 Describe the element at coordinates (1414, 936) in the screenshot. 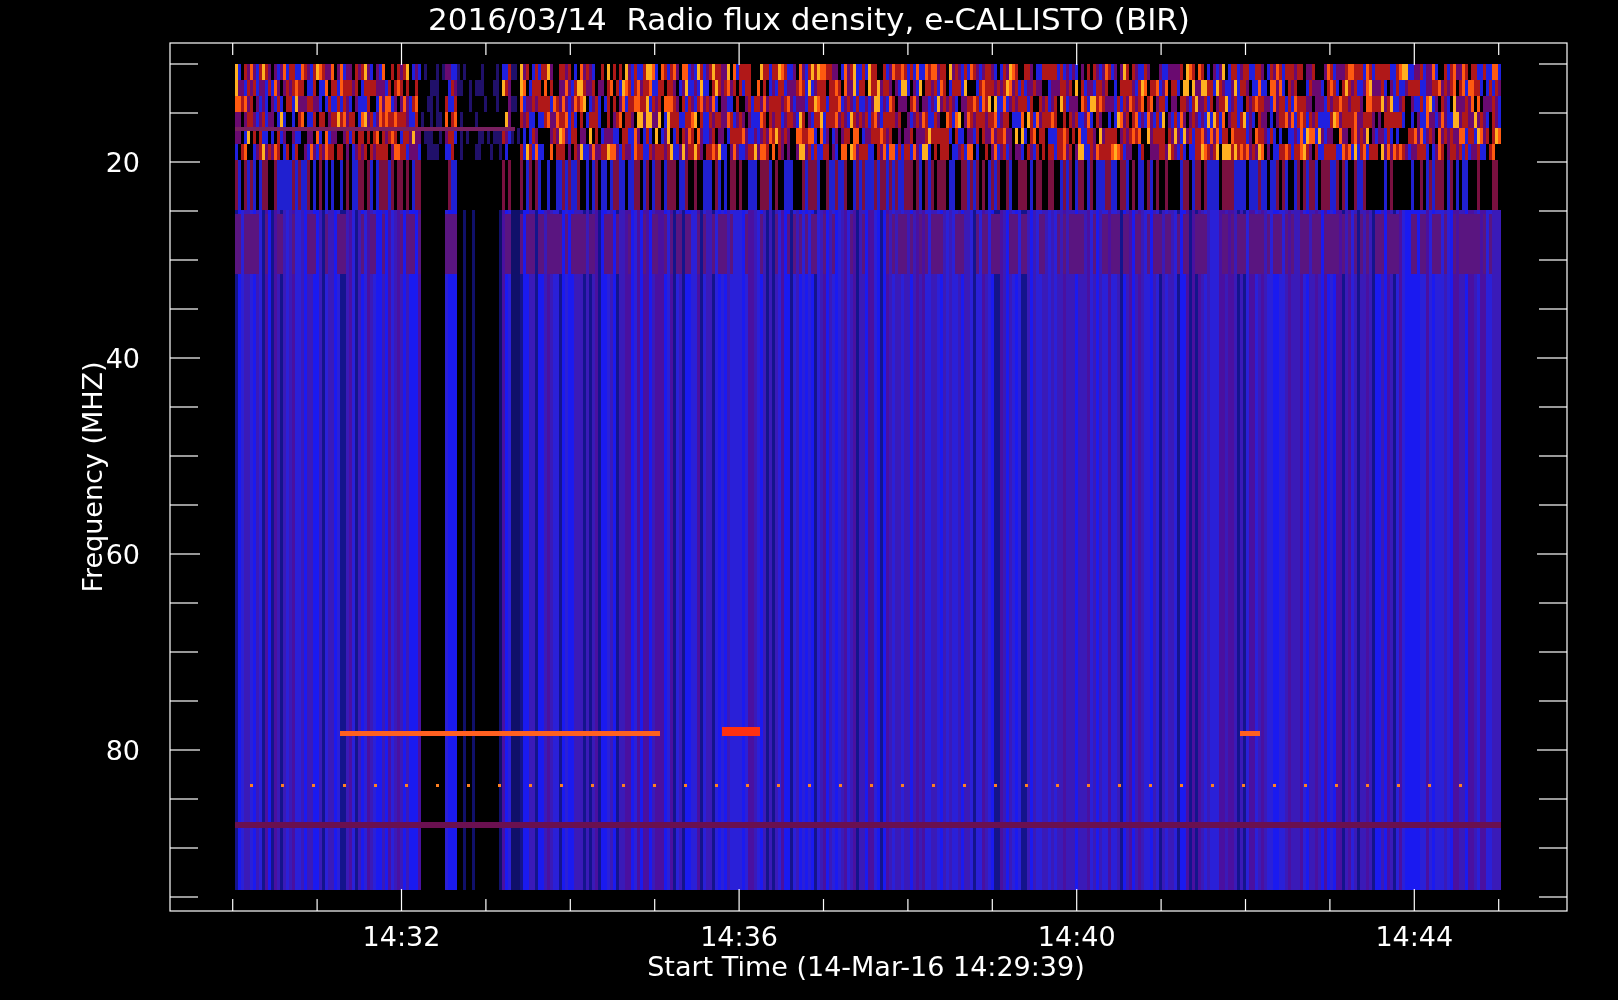

I see `x-tick-label: 14:44` at that location.